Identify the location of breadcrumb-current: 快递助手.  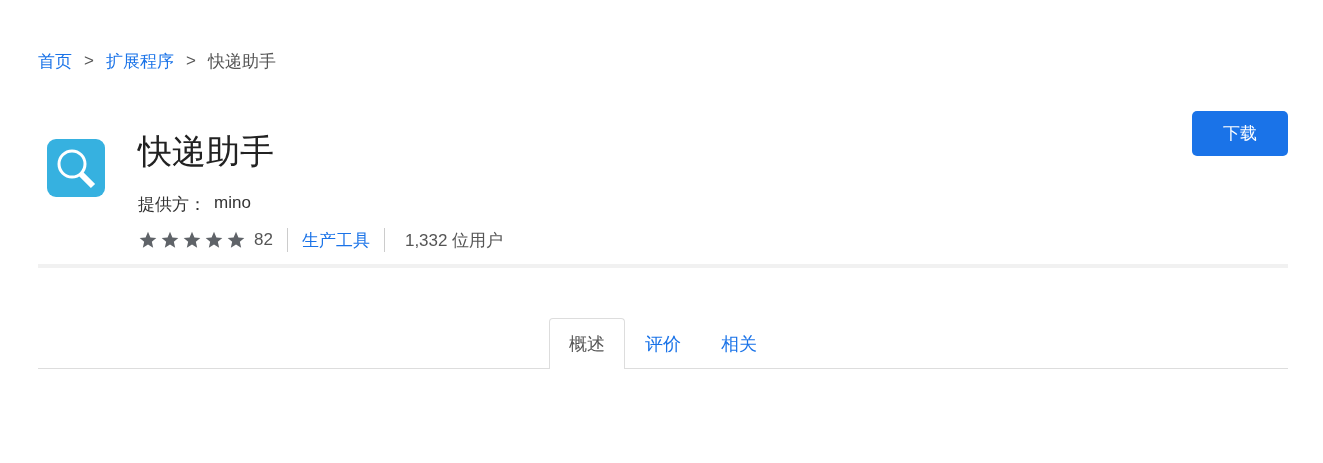
(241, 61).